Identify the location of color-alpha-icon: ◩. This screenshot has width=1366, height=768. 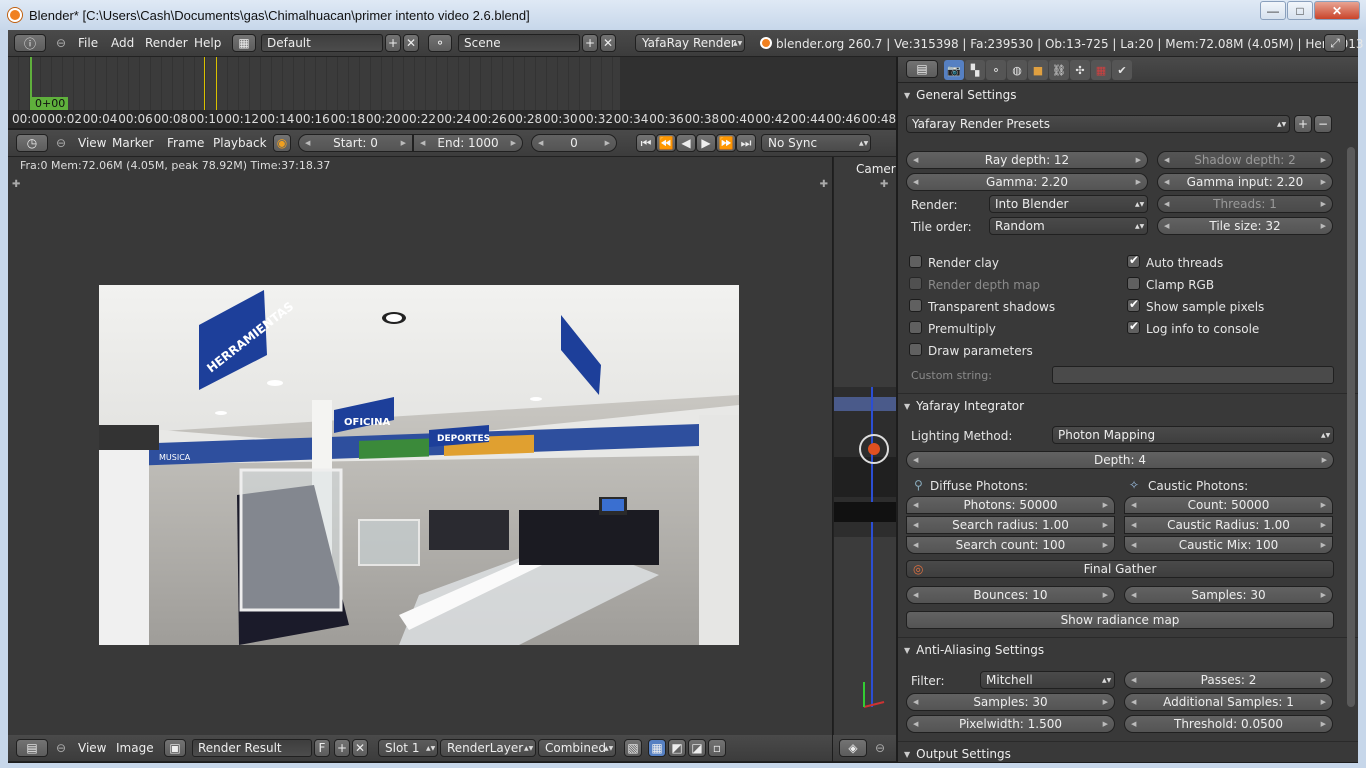
(677, 748).